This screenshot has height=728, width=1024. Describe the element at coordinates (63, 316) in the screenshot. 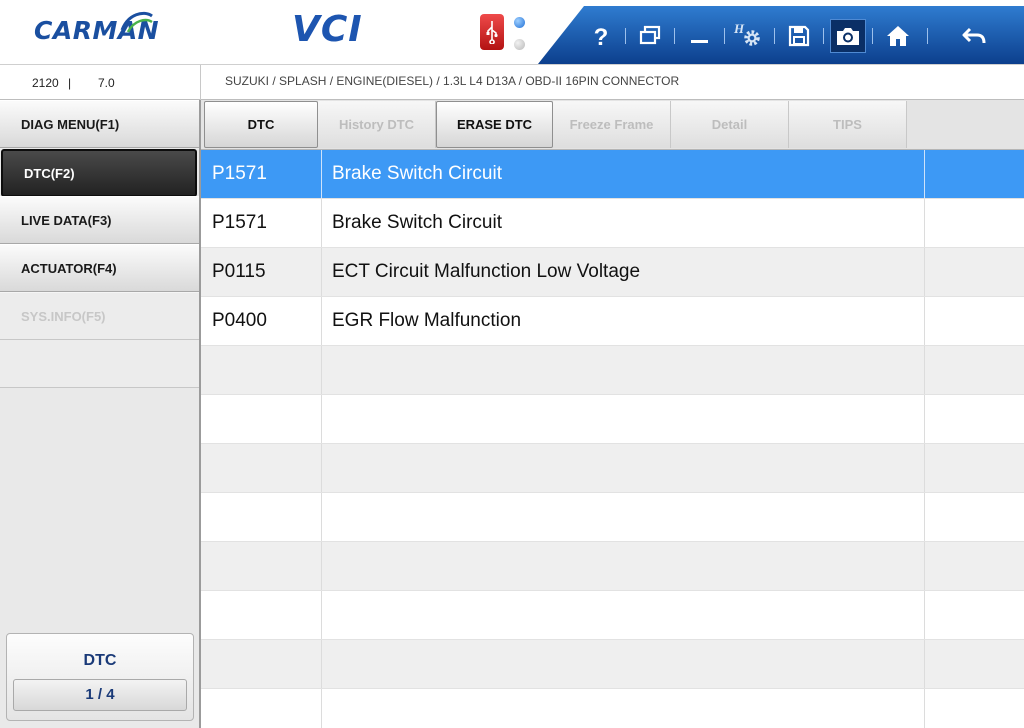

I see `sidebar-item-label: SYS.INFO(F5)` at that location.